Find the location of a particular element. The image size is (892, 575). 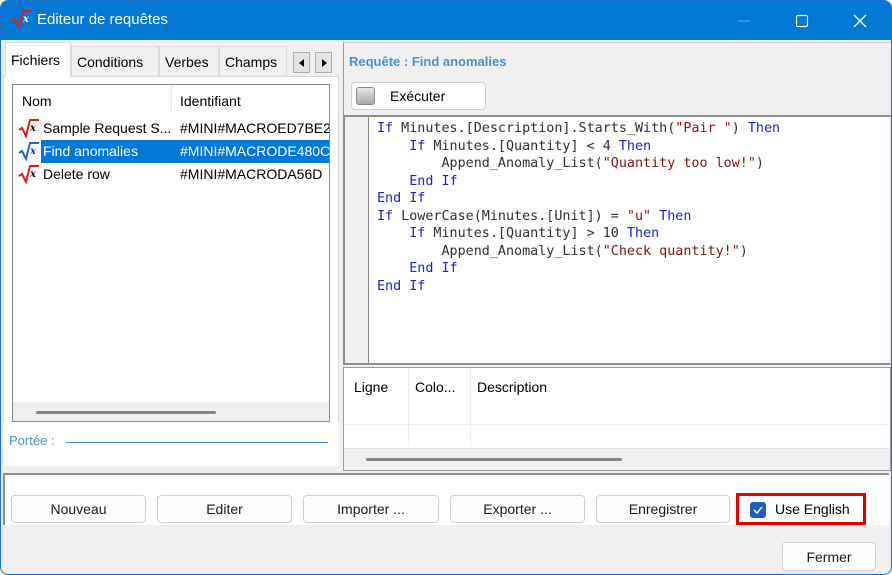

minimize-button is located at coordinates (744, 20).